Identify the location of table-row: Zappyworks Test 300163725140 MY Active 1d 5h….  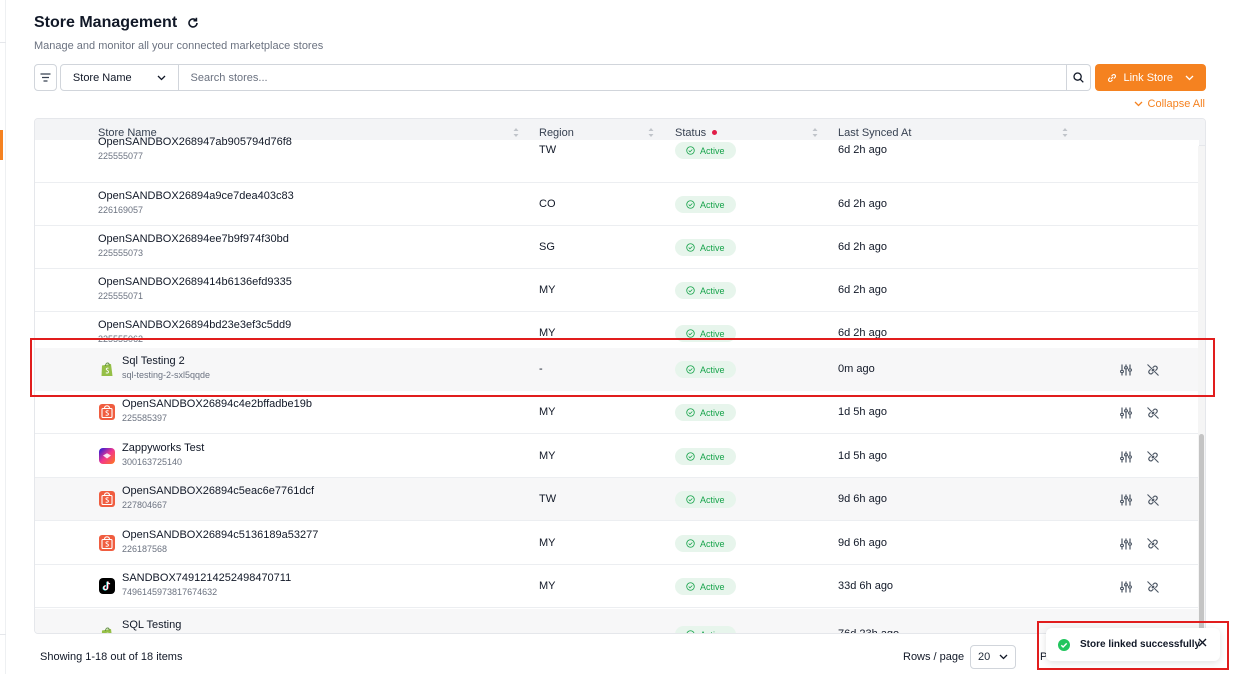
(617, 456).